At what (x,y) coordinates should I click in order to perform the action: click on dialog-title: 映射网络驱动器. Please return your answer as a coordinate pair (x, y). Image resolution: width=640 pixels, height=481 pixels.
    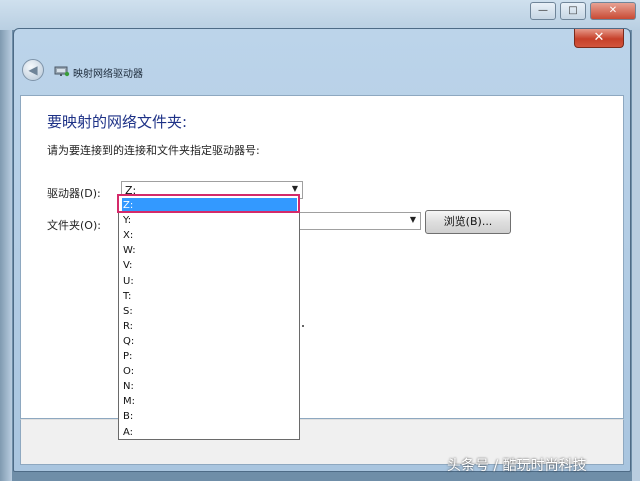
    Looking at the image, I should click on (108, 74).